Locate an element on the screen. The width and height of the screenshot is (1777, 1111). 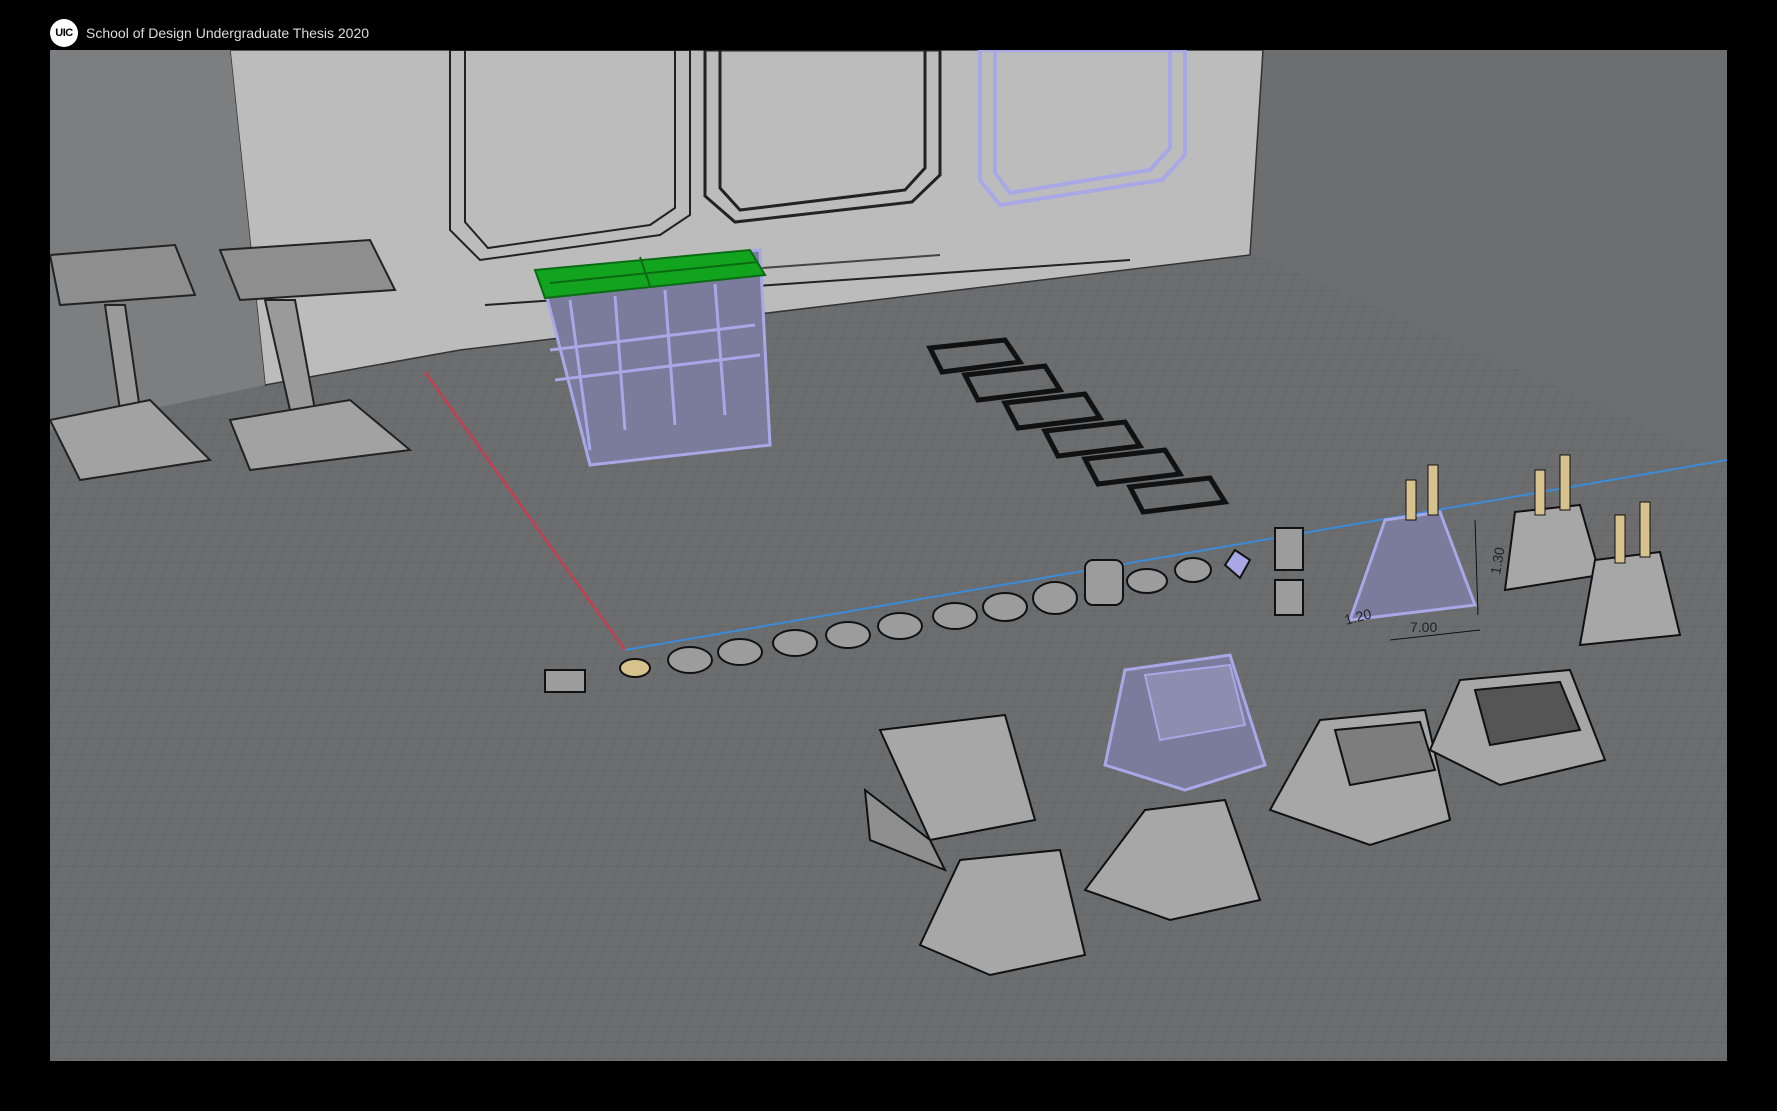
dimension-label-width: 7.00 is located at coordinates (1423, 627).